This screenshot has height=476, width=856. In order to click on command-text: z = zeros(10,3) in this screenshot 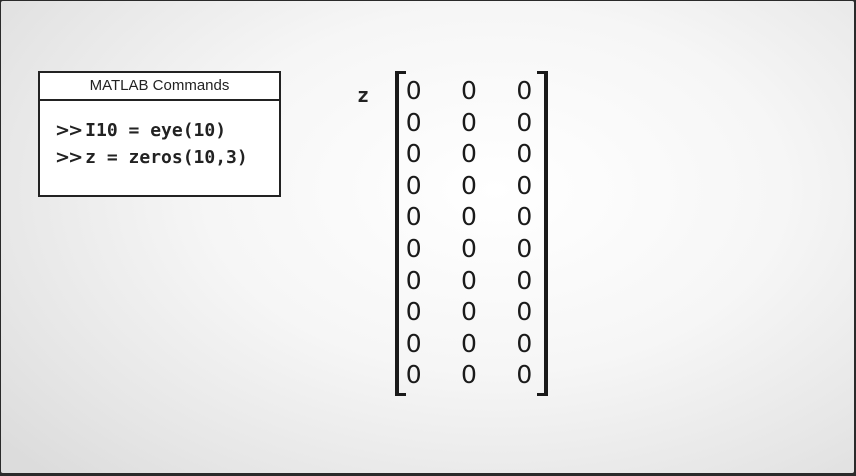, I will do `click(166, 157)`.